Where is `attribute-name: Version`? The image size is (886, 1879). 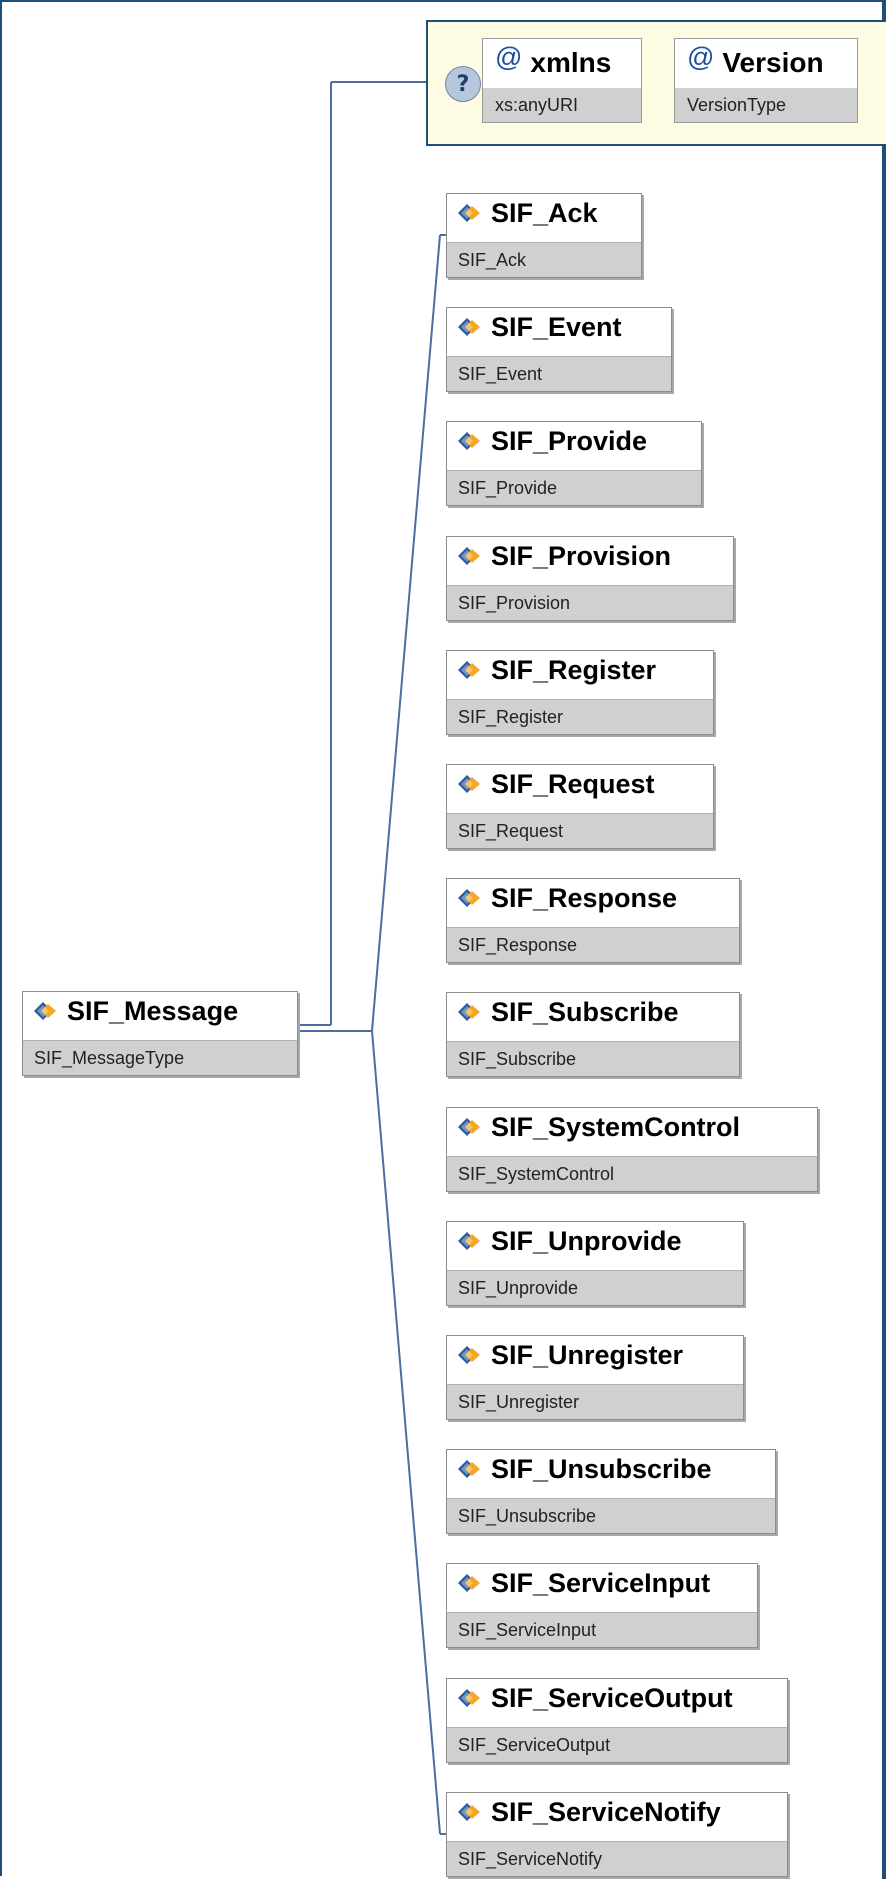
attribute-name: Version is located at coordinates (773, 62).